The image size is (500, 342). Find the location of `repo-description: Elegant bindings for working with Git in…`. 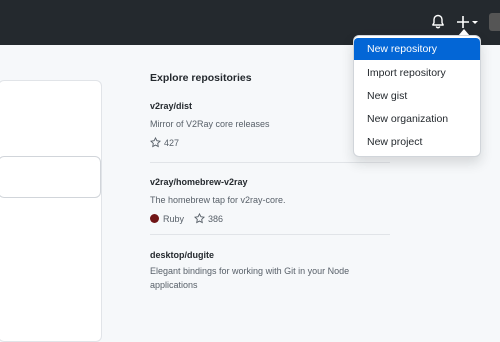

repo-description: Elegant bindings for working with Git in… is located at coordinates (250, 278).